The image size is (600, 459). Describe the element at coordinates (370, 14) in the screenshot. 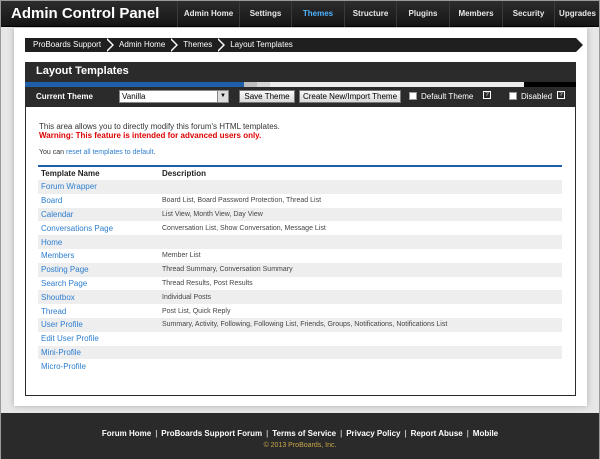

I see `nav-structure: Structure` at that location.